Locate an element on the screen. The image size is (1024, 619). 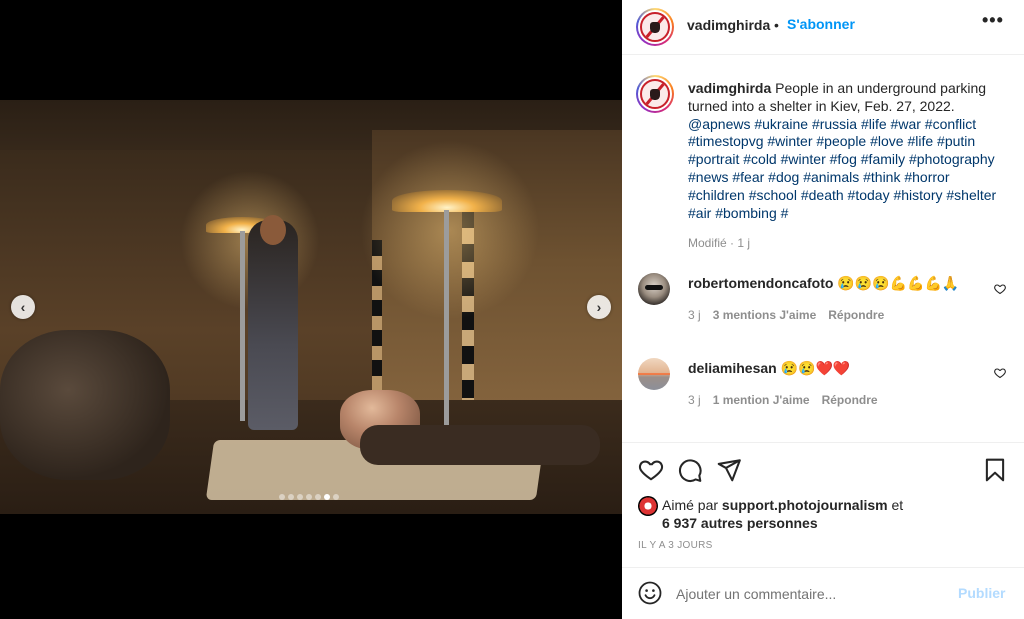
caption-modified: Modifié · 1 j is located at coordinates (719, 243).